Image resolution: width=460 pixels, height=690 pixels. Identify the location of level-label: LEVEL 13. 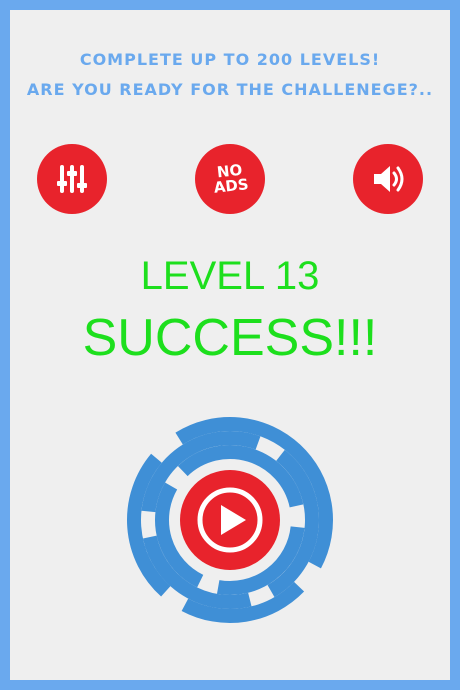
(230, 276).